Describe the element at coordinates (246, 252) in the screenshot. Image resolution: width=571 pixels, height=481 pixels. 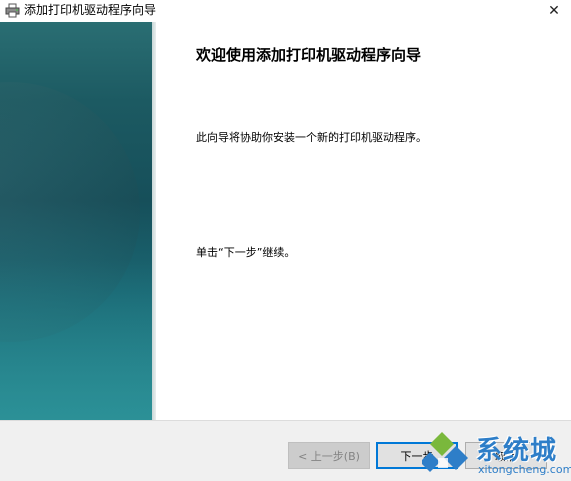
I see `continue-hint: 单击“下一步”继续。` at that location.